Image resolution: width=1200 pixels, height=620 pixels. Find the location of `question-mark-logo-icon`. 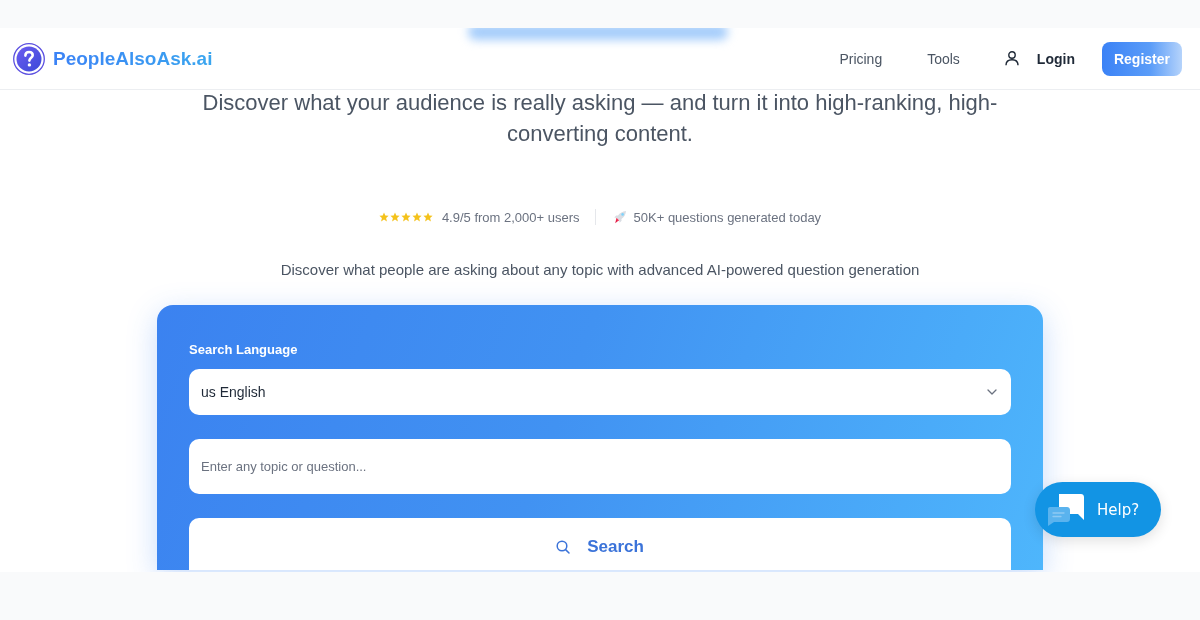

question-mark-logo-icon is located at coordinates (29, 58).